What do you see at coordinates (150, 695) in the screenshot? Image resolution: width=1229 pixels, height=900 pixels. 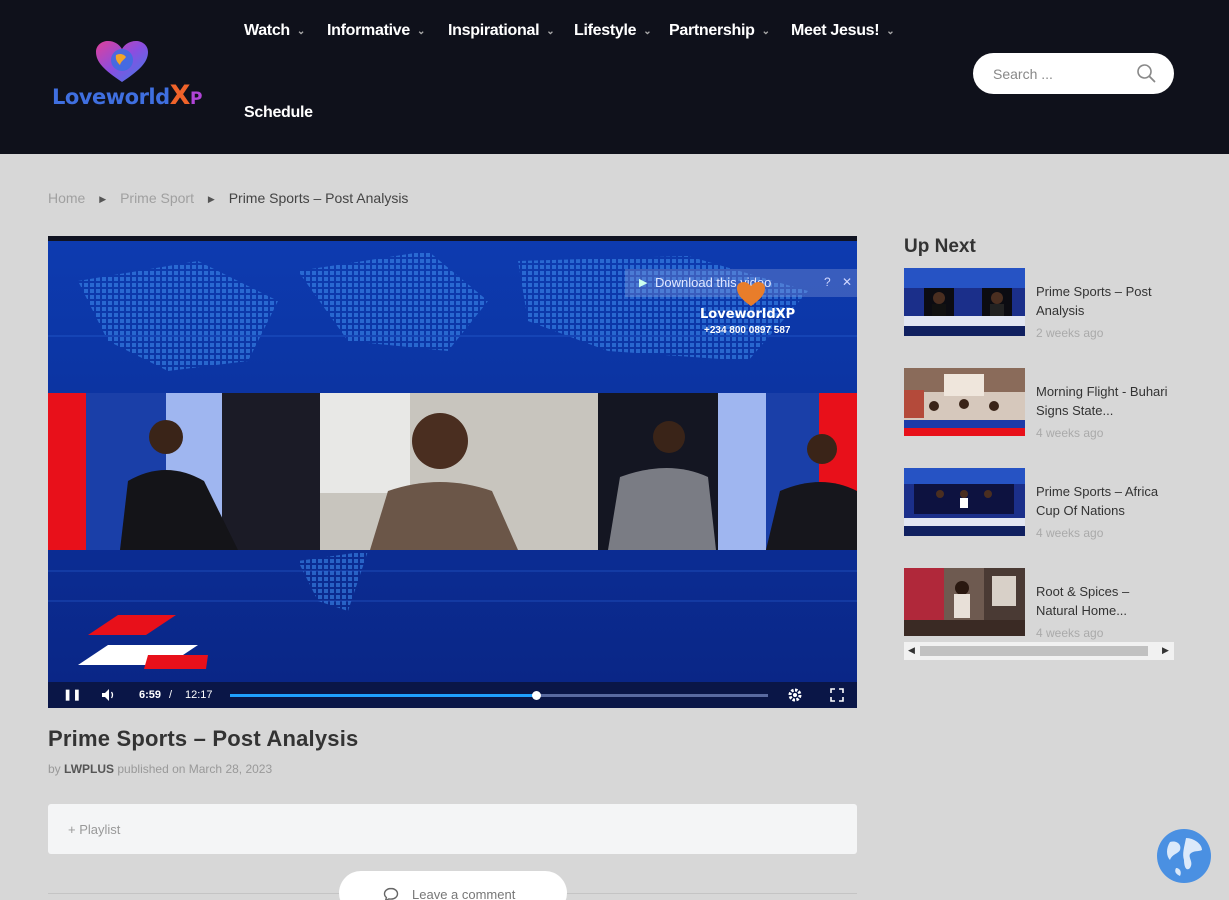 I see `current-time: 6:59` at bounding box center [150, 695].